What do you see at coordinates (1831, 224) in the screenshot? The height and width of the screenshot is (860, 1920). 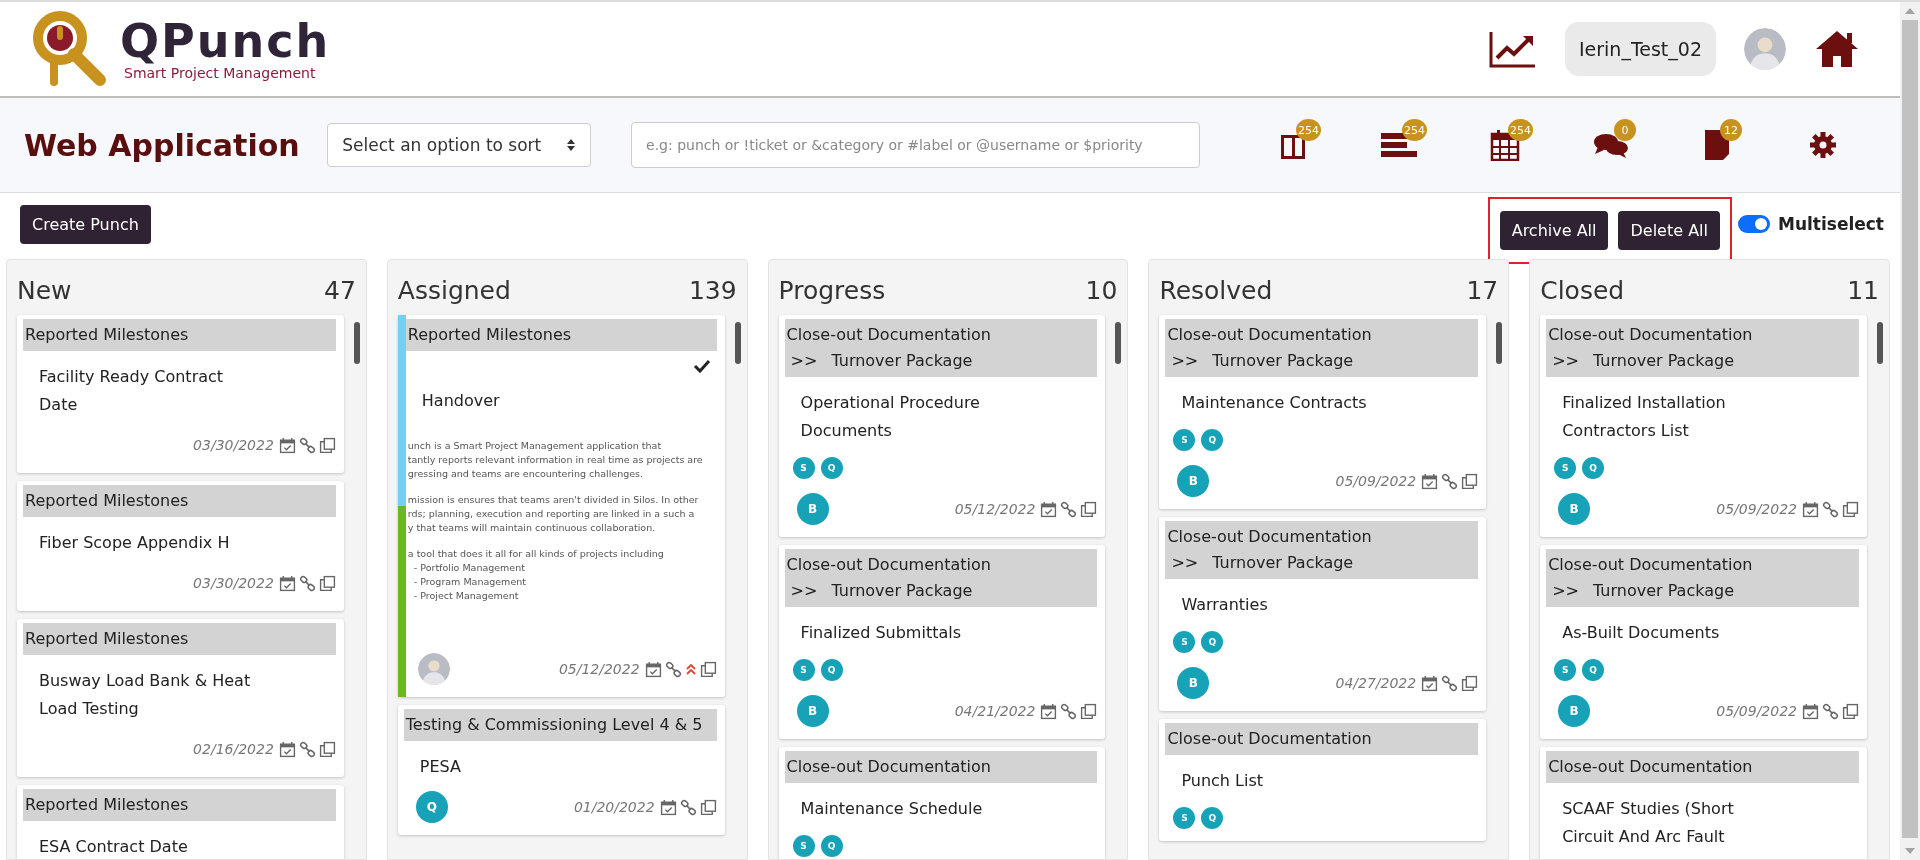 I see `multiselect-label: Multiselect` at bounding box center [1831, 224].